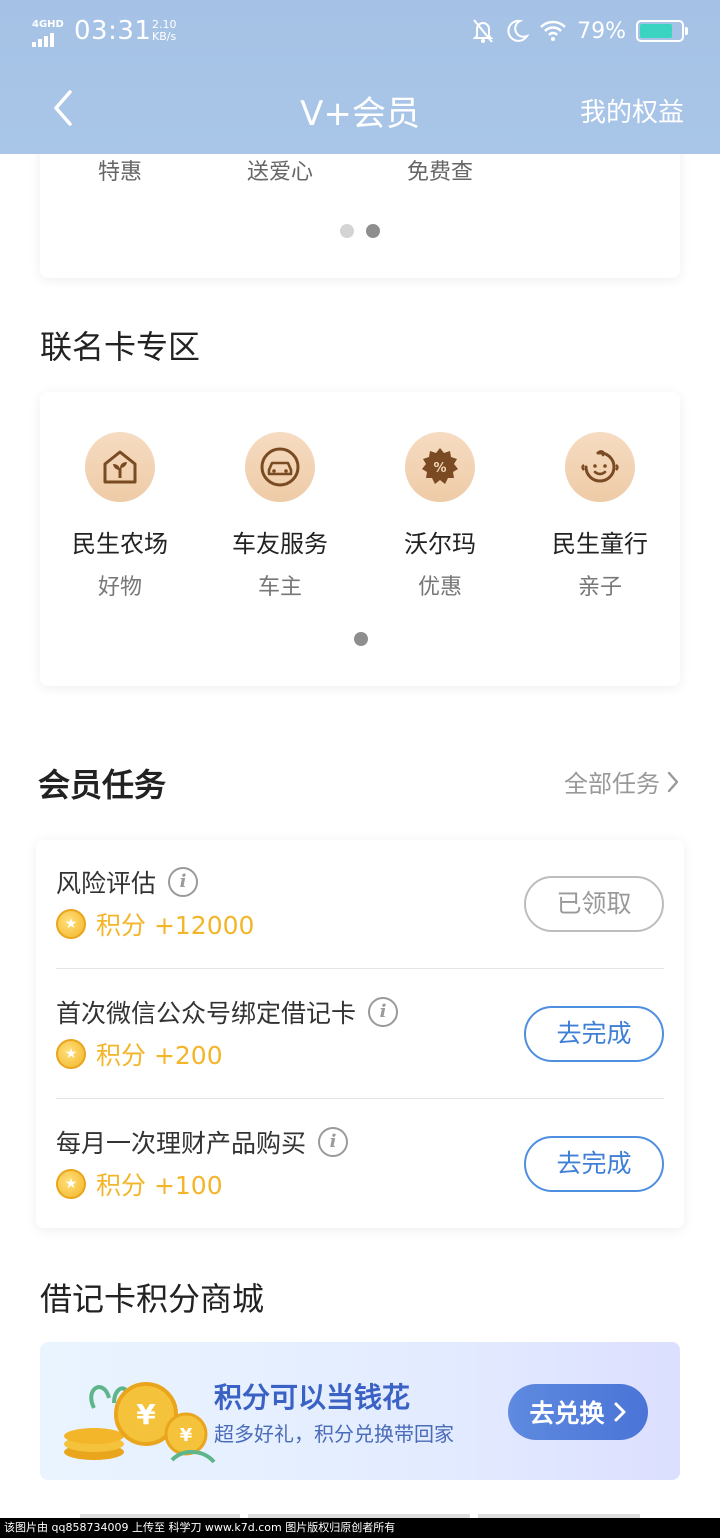 The image size is (720, 1538). I want to click on cobrand-name: 民生童行, so click(600, 544).